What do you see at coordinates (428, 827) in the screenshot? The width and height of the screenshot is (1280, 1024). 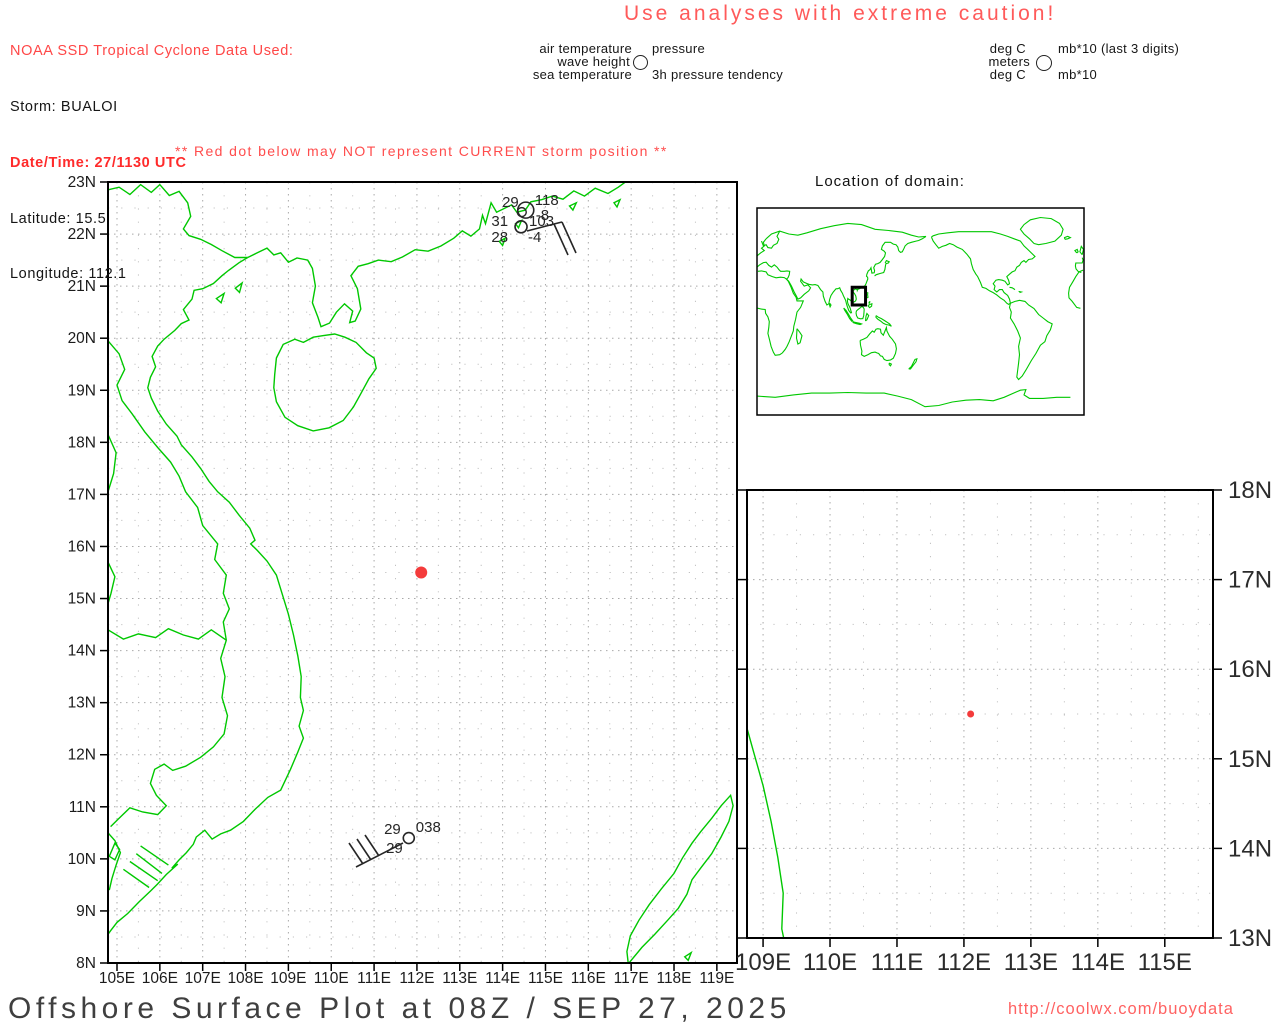 I see `station-value: 038` at bounding box center [428, 827].